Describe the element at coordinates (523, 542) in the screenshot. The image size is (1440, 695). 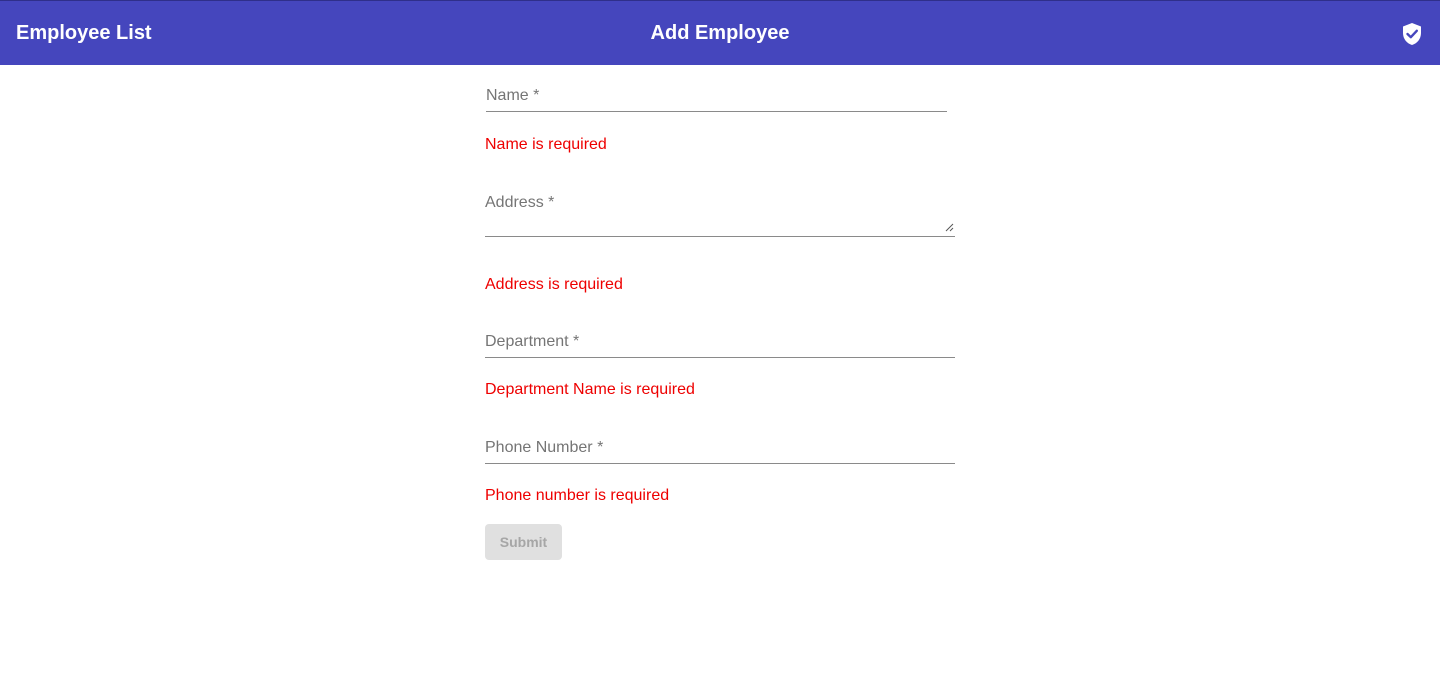
I see `submit-button: Submit` at that location.